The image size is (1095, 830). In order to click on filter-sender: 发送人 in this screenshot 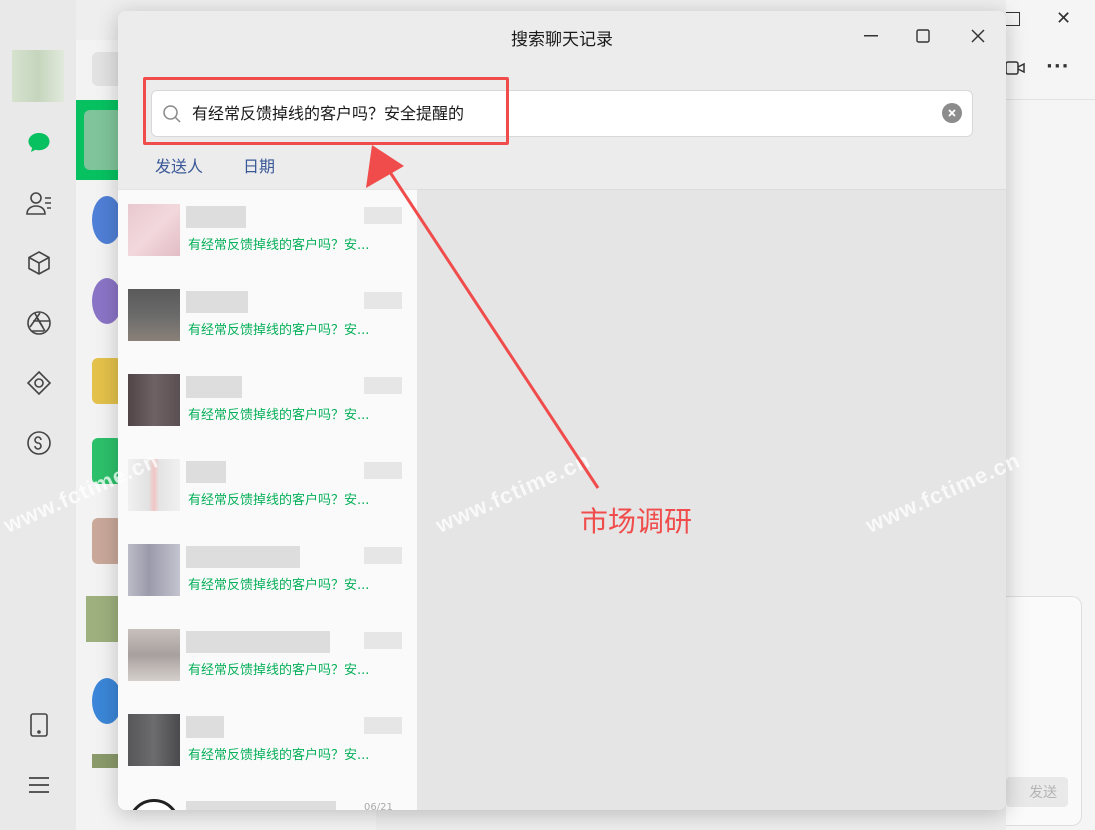, I will do `click(179, 165)`.